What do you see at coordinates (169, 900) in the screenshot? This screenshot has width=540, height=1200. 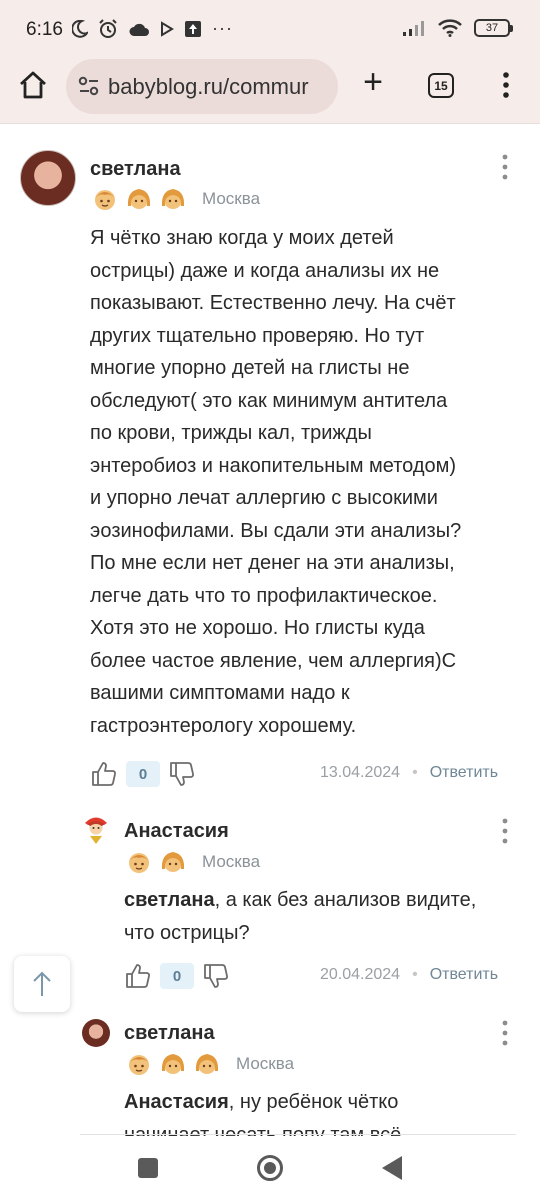 I see `mention: светлана` at bounding box center [169, 900].